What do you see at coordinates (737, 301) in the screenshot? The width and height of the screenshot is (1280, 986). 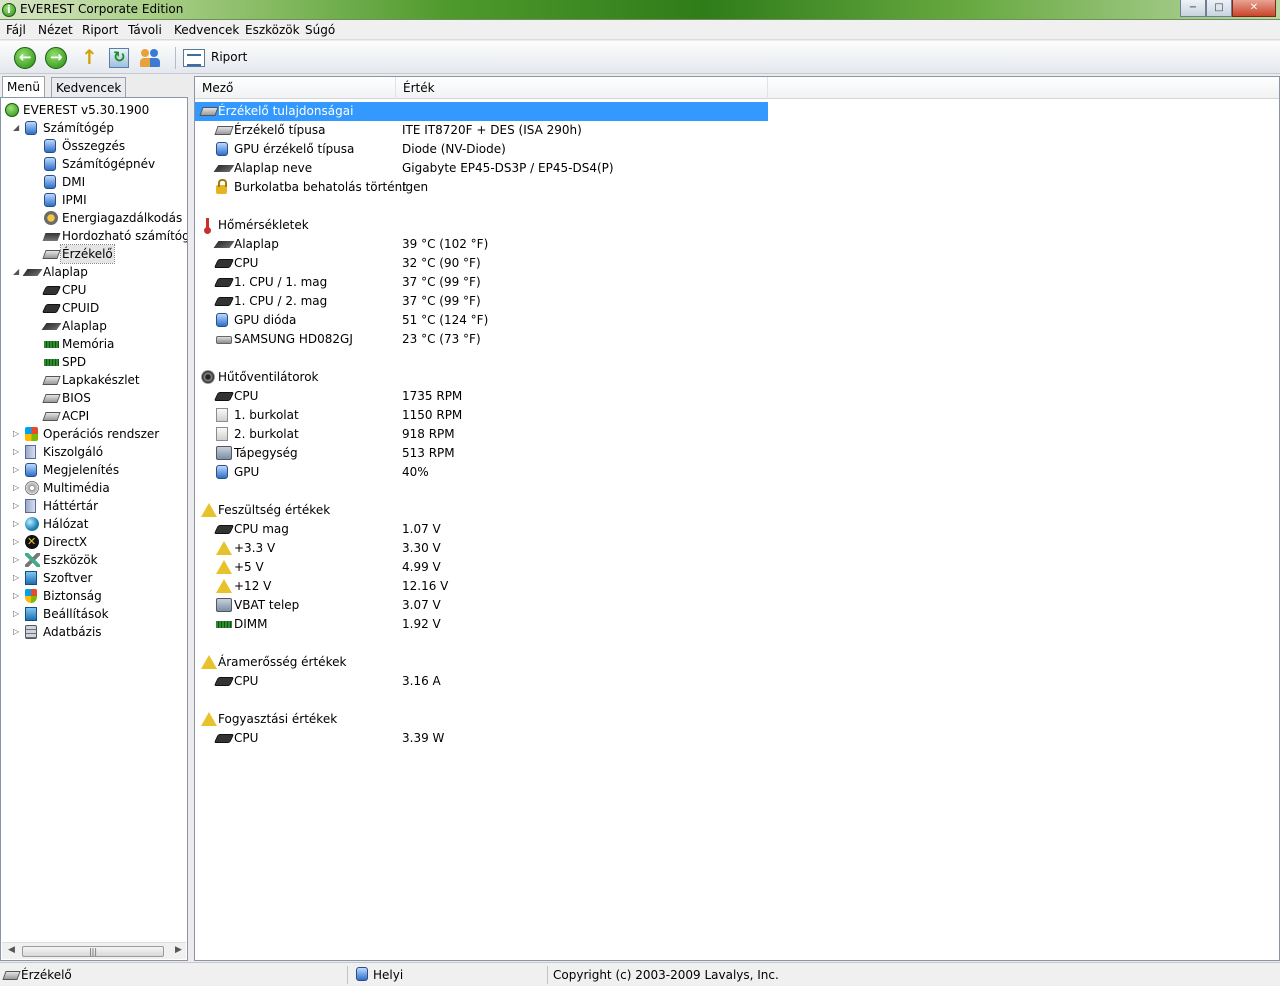 I see `table-row: 1. CPU / 2. mag 37 °C (99 °F)` at bounding box center [737, 301].